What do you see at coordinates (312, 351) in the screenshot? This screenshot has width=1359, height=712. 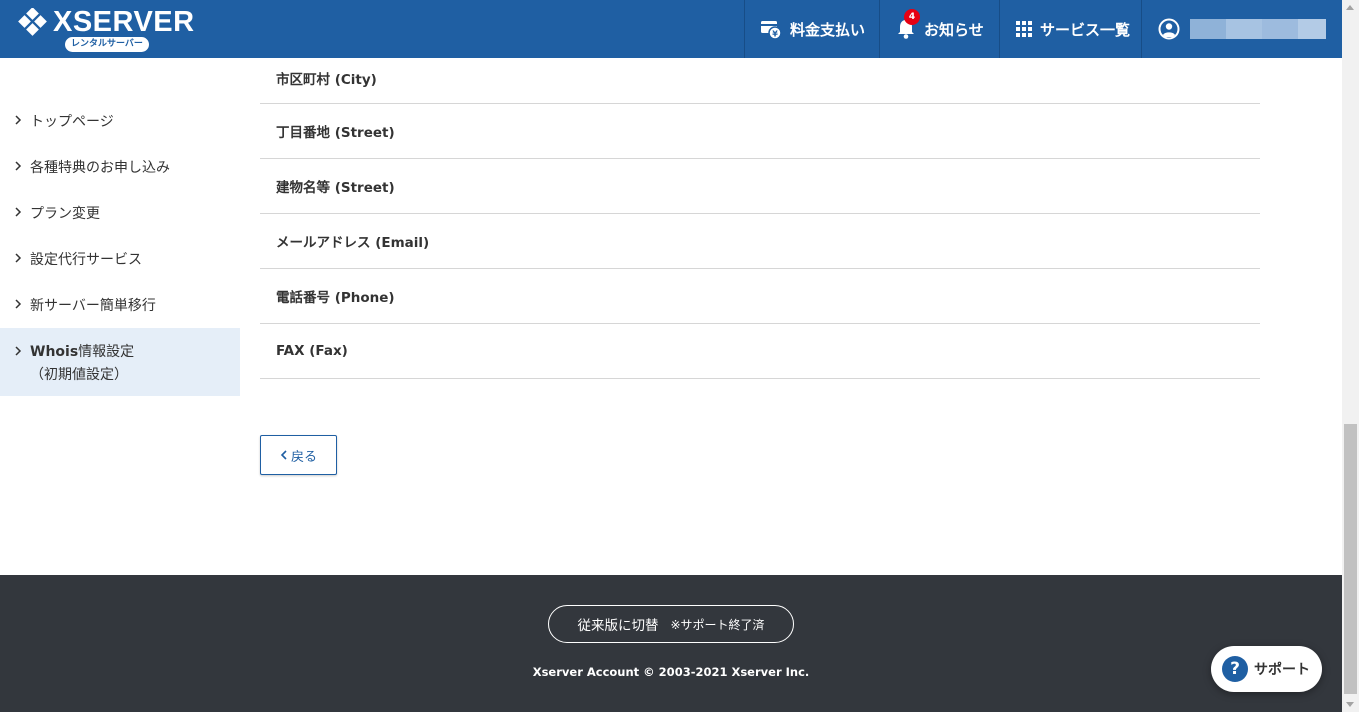 I see `row-label: FAX (Fax)` at bounding box center [312, 351].